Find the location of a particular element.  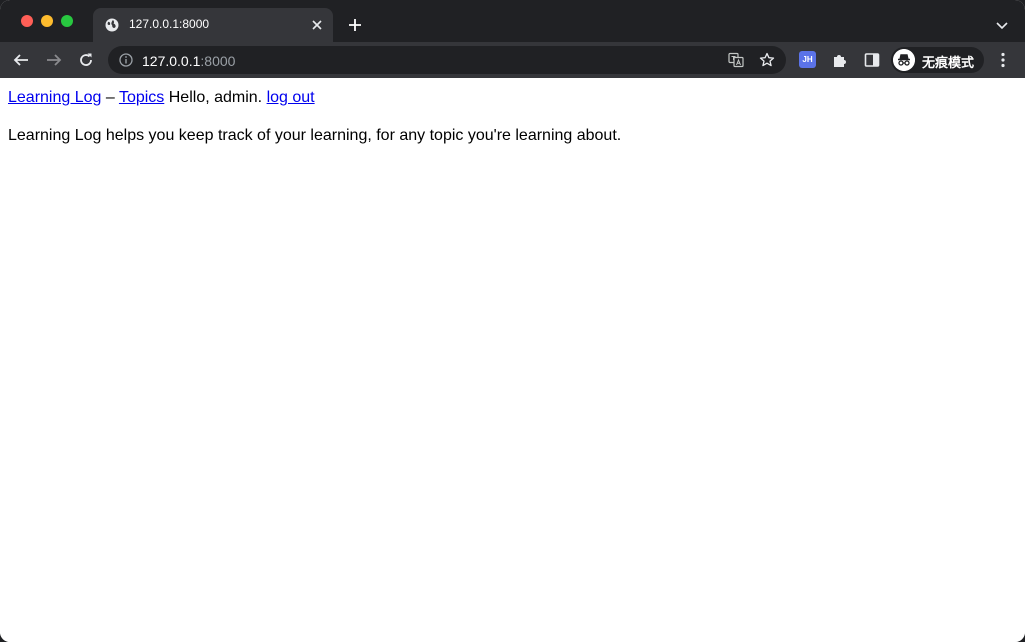

incognito-indicator: 无痕模式 is located at coordinates (937, 60).